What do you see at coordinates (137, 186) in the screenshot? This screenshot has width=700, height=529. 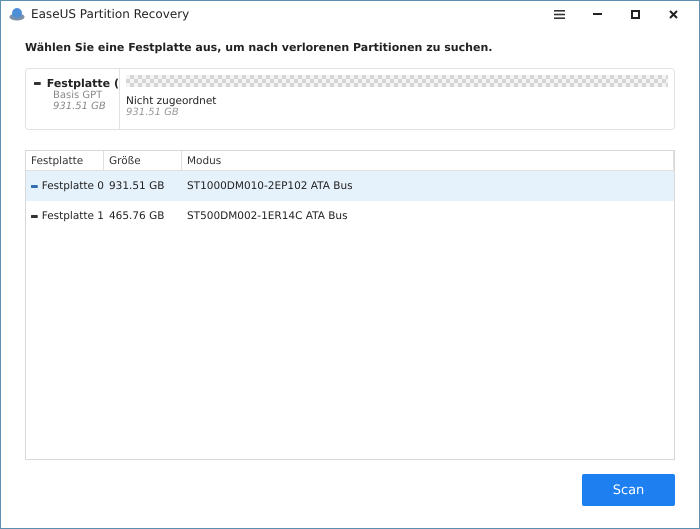 I see `table-cell-text: 931.51 GB` at bounding box center [137, 186].